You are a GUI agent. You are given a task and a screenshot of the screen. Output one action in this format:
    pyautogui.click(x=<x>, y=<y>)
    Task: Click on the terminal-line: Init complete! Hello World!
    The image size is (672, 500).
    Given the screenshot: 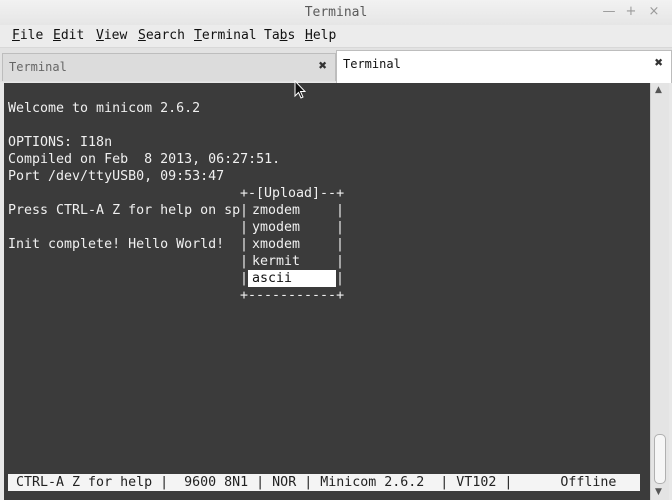 What is the action you would take?
    pyautogui.click(x=116, y=244)
    